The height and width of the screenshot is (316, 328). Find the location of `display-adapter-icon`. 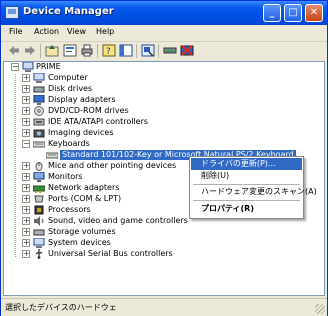

display-adapter-icon is located at coordinates (39, 100).